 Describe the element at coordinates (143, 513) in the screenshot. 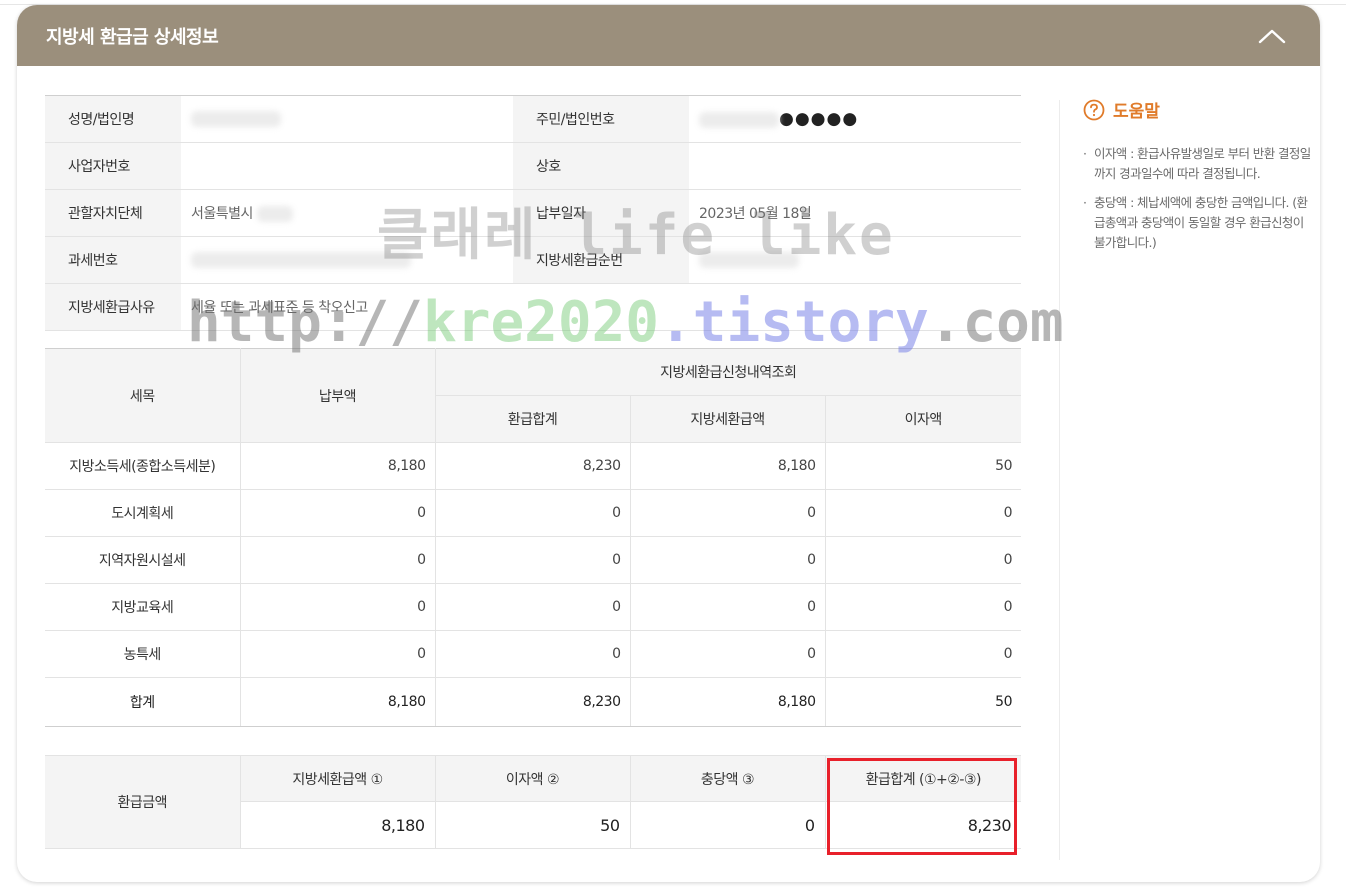

I see `row-item: 도시계획세` at that location.